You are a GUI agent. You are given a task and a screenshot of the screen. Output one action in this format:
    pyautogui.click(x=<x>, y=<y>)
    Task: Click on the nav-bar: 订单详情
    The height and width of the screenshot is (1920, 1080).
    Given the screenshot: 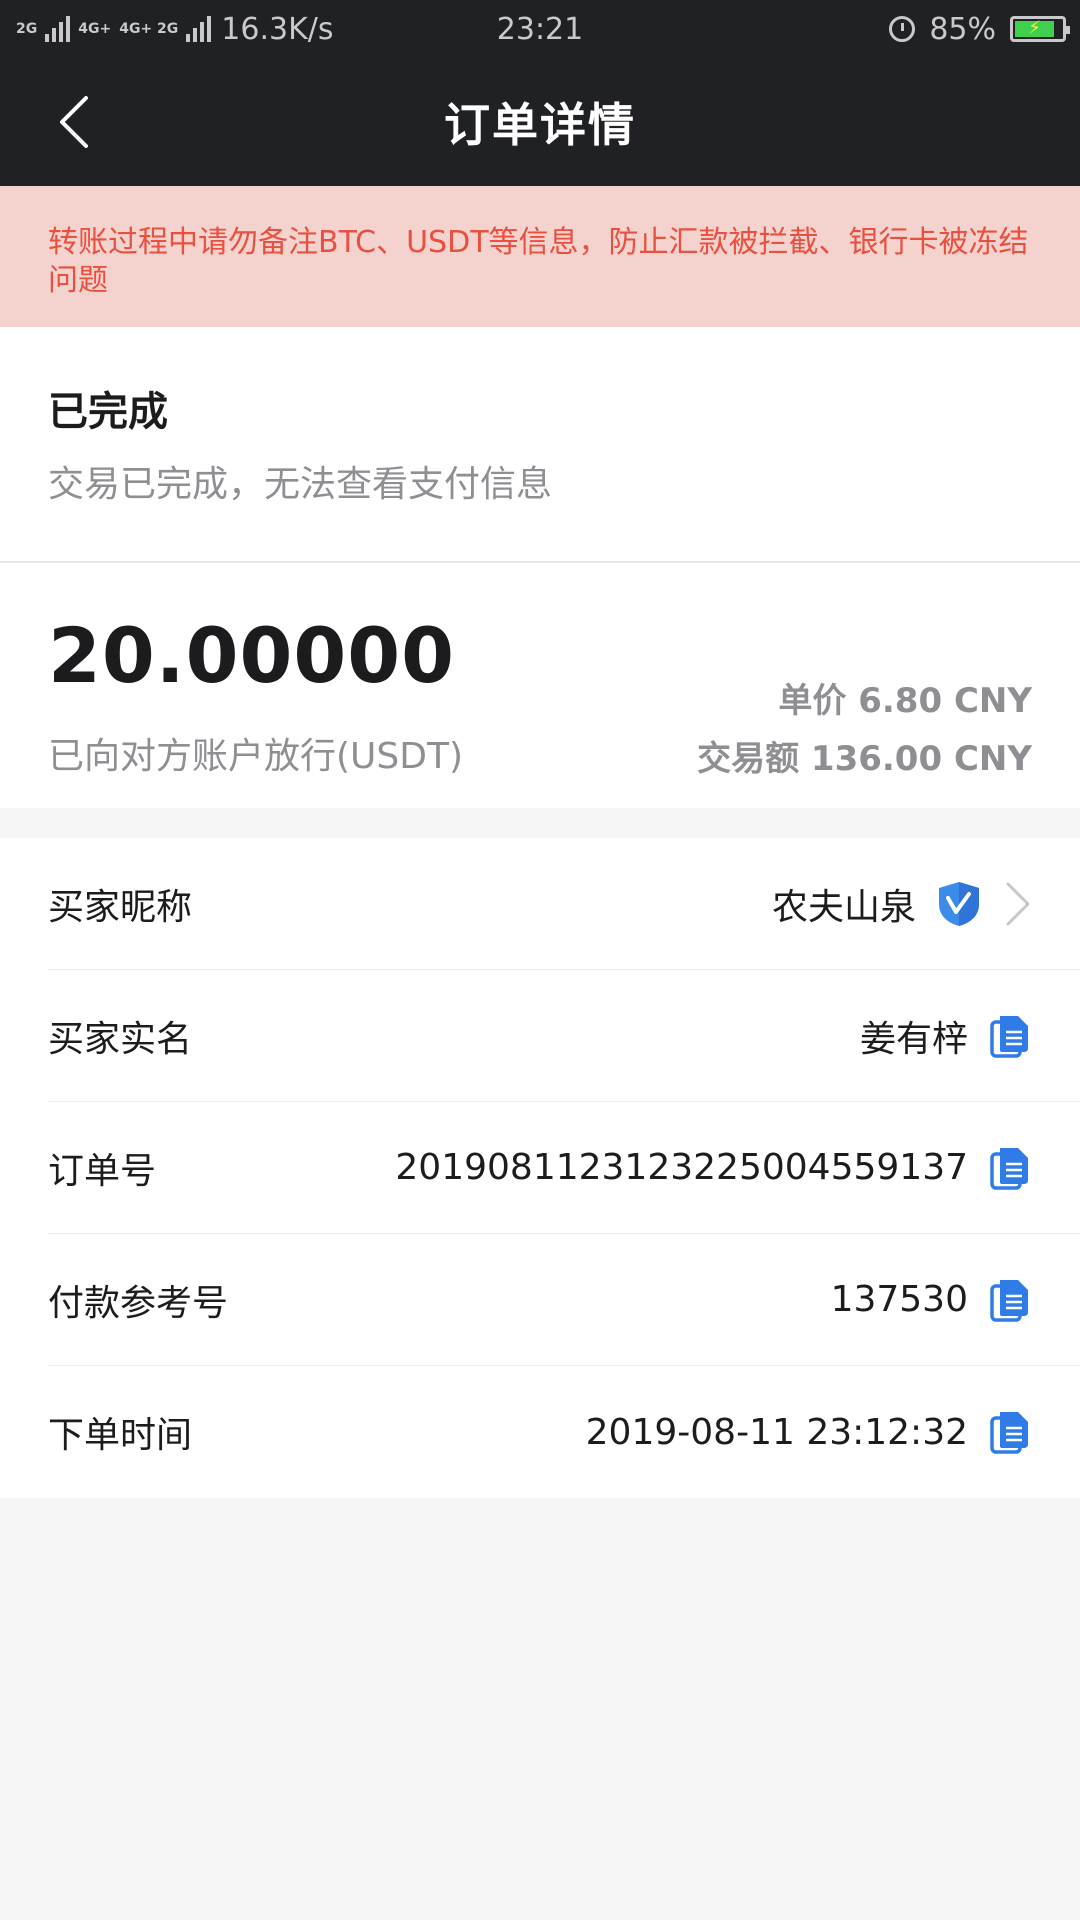 What is the action you would take?
    pyautogui.click(x=540, y=122)
    